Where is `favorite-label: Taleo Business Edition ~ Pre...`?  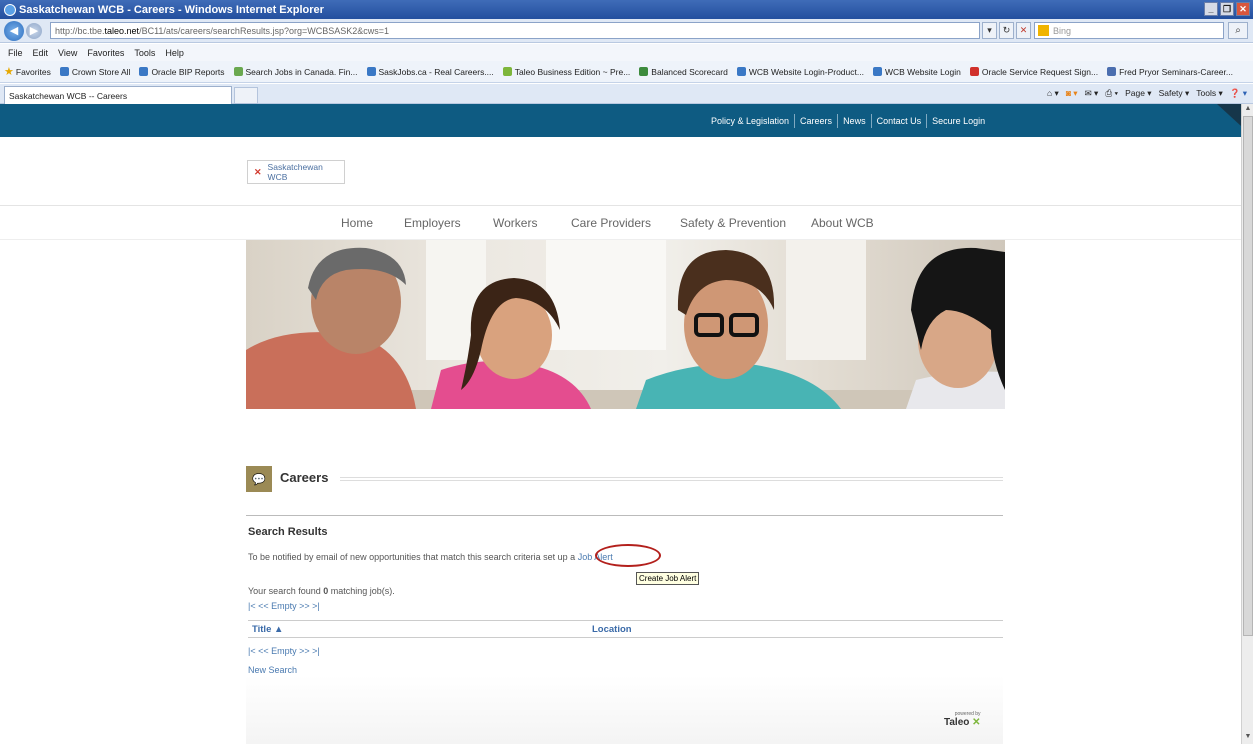
favorite-label: Taleo Business Edition ~ Pre... is located at coordinates (572, 71).